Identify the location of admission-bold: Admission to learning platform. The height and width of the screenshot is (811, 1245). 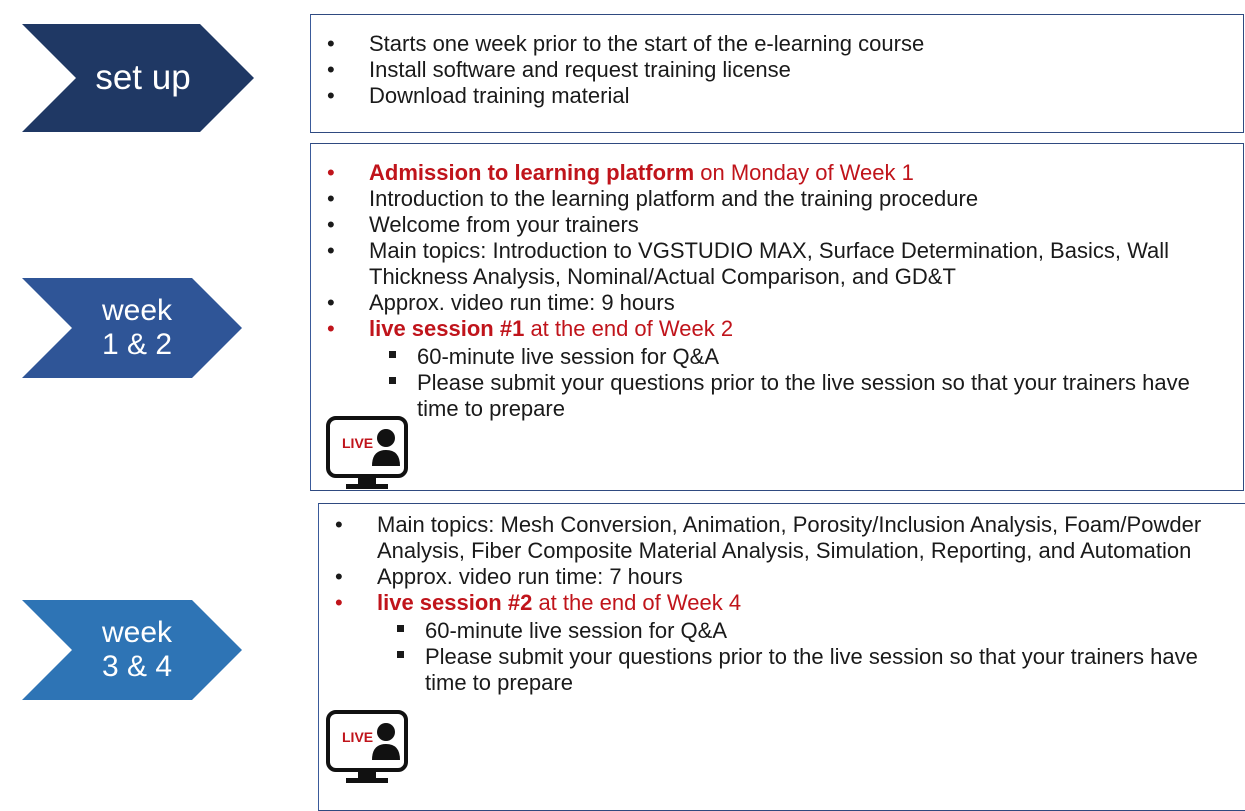
(532, 172).